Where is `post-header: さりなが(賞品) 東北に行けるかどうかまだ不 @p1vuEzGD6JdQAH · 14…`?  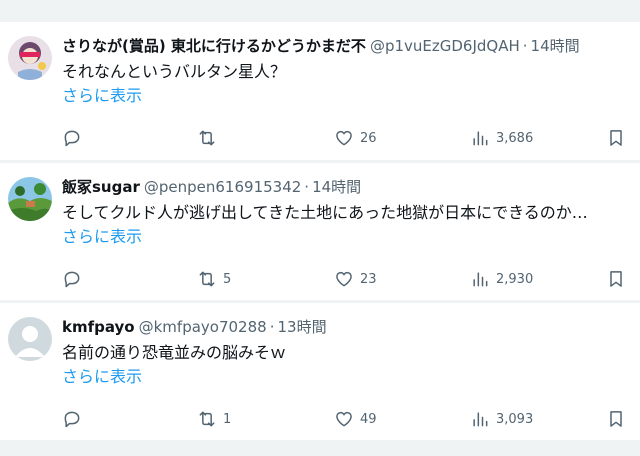 post-header: さりなが(賞品) 東北に行けるかどうかまだ不 @p1vuEzGD6JdQAH · 14… is located at coordinates (349, 46).